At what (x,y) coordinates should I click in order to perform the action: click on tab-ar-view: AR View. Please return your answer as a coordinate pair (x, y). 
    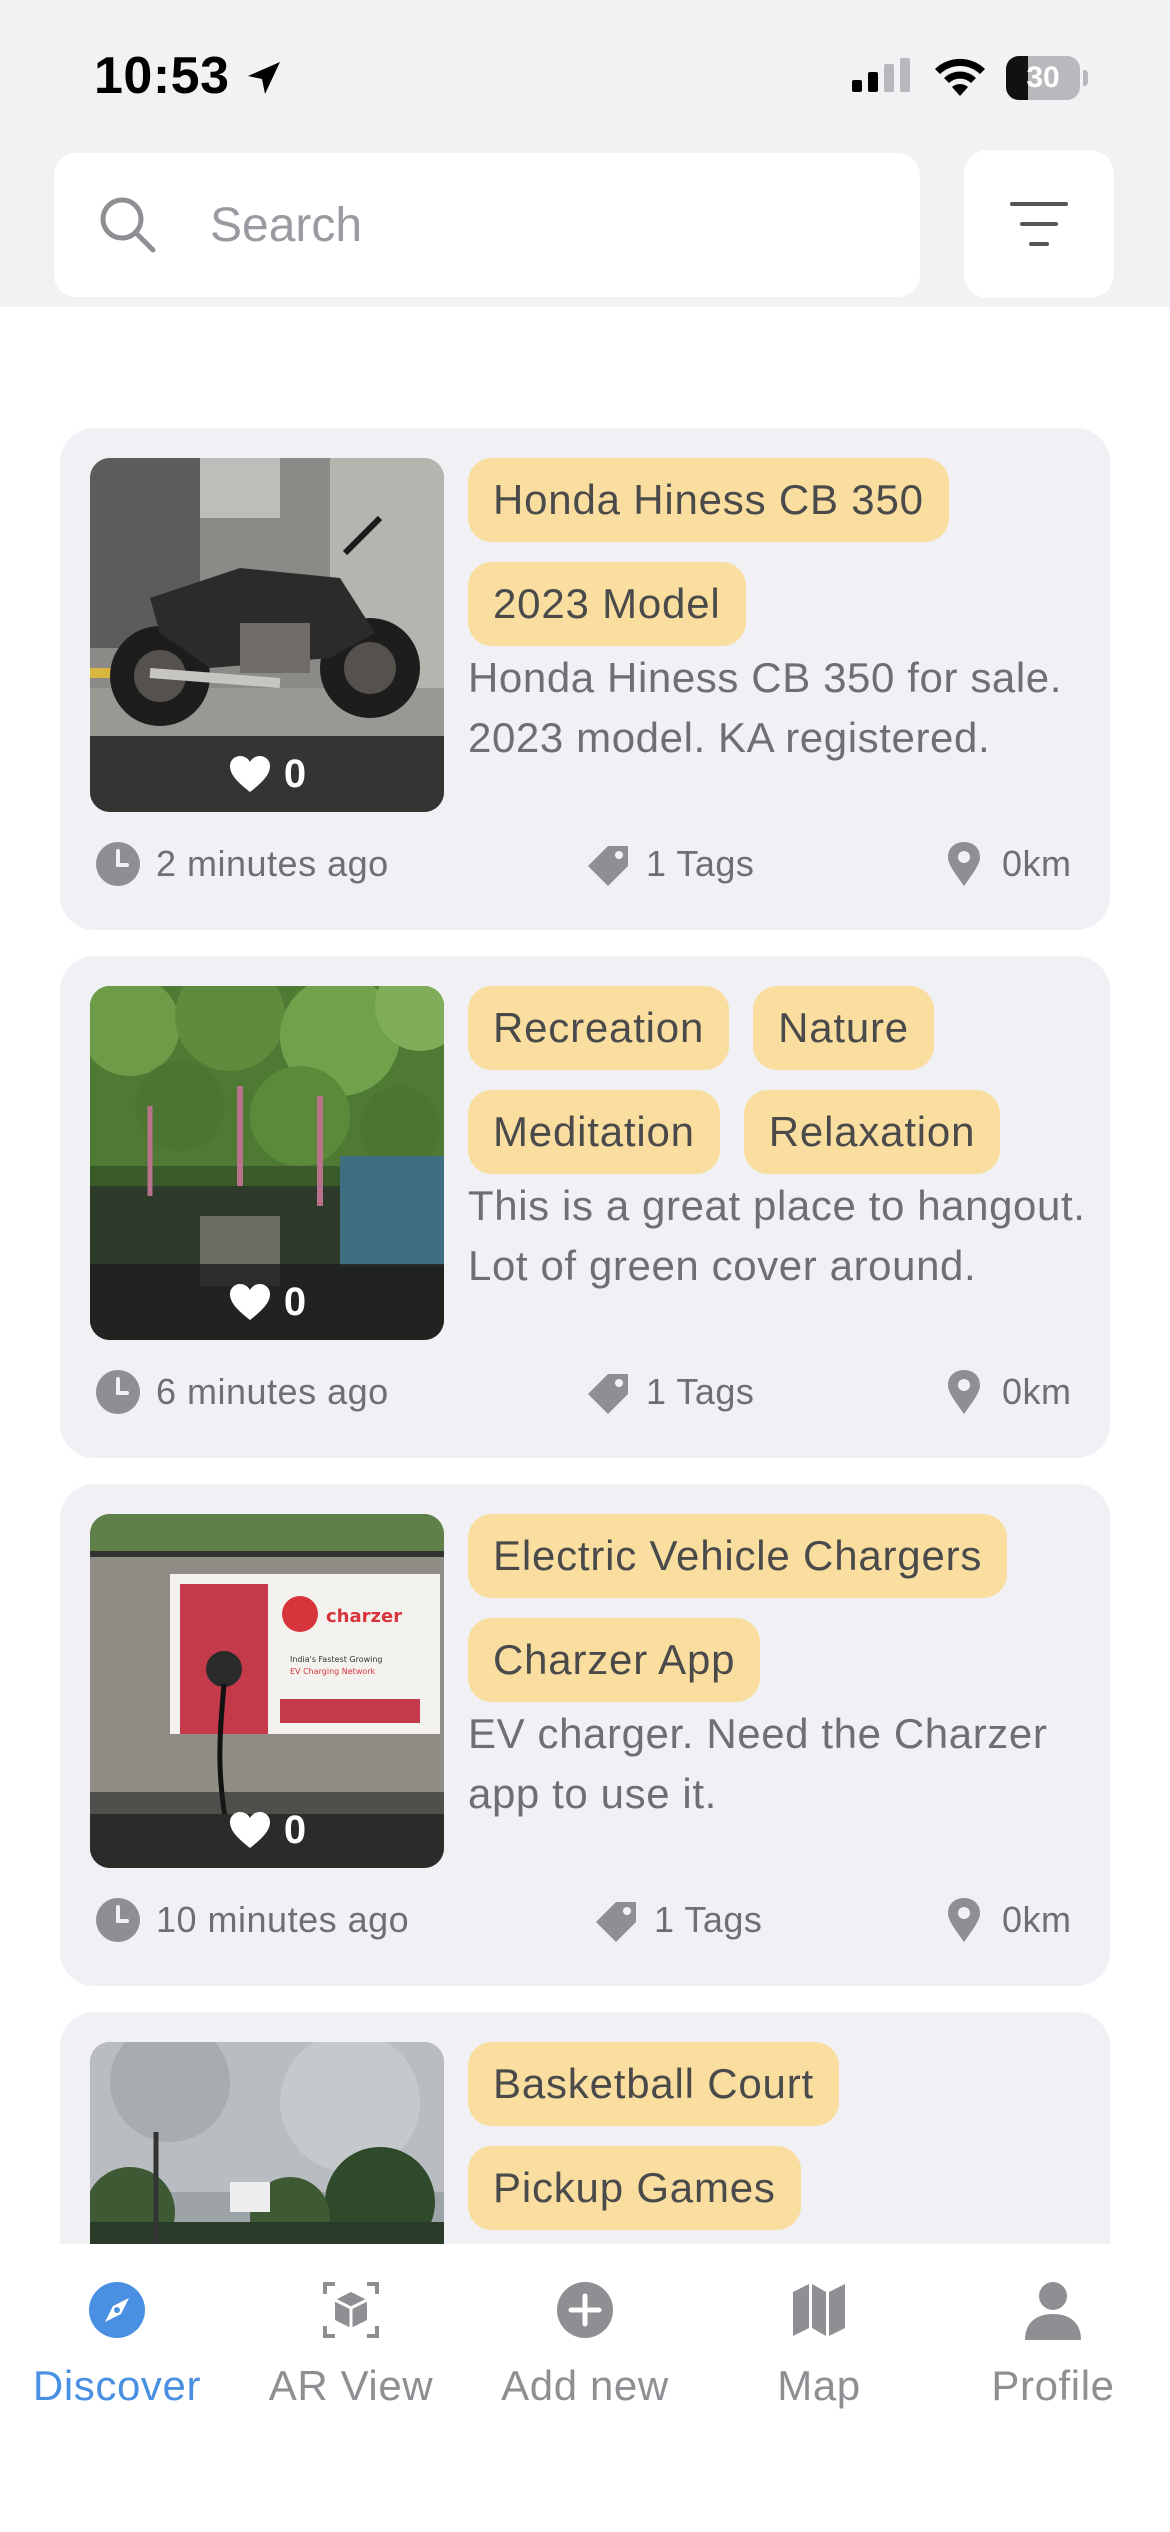
    Looking at the image, I should click on (351, 2358).